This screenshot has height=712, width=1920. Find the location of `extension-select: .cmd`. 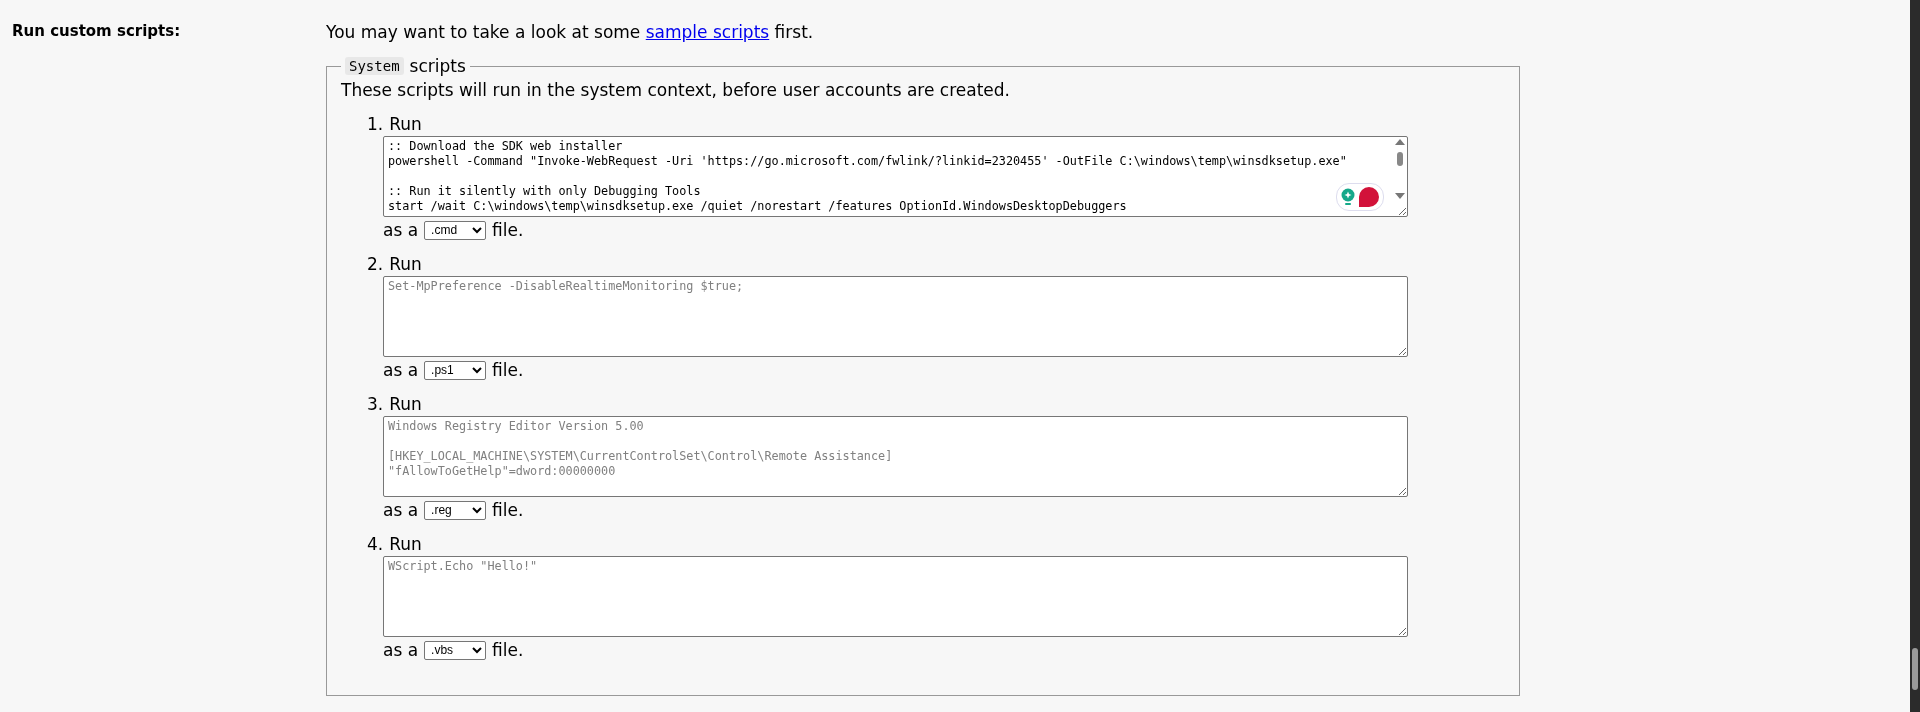

extension-select: .cmd is located at coordinates (455, 230).